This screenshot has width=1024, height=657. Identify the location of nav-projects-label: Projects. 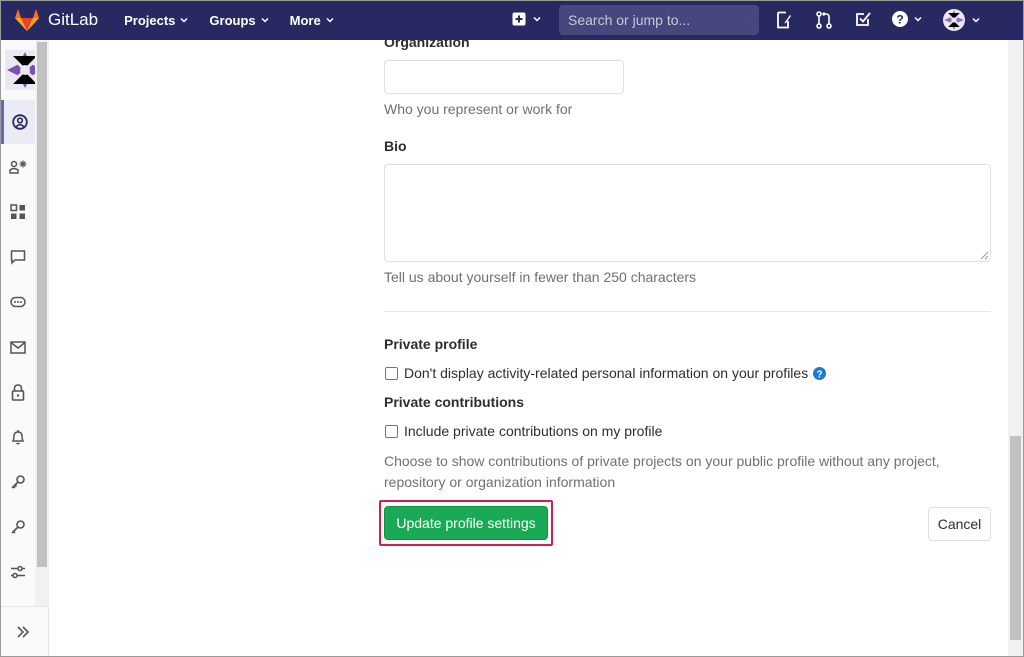
(150, 20).